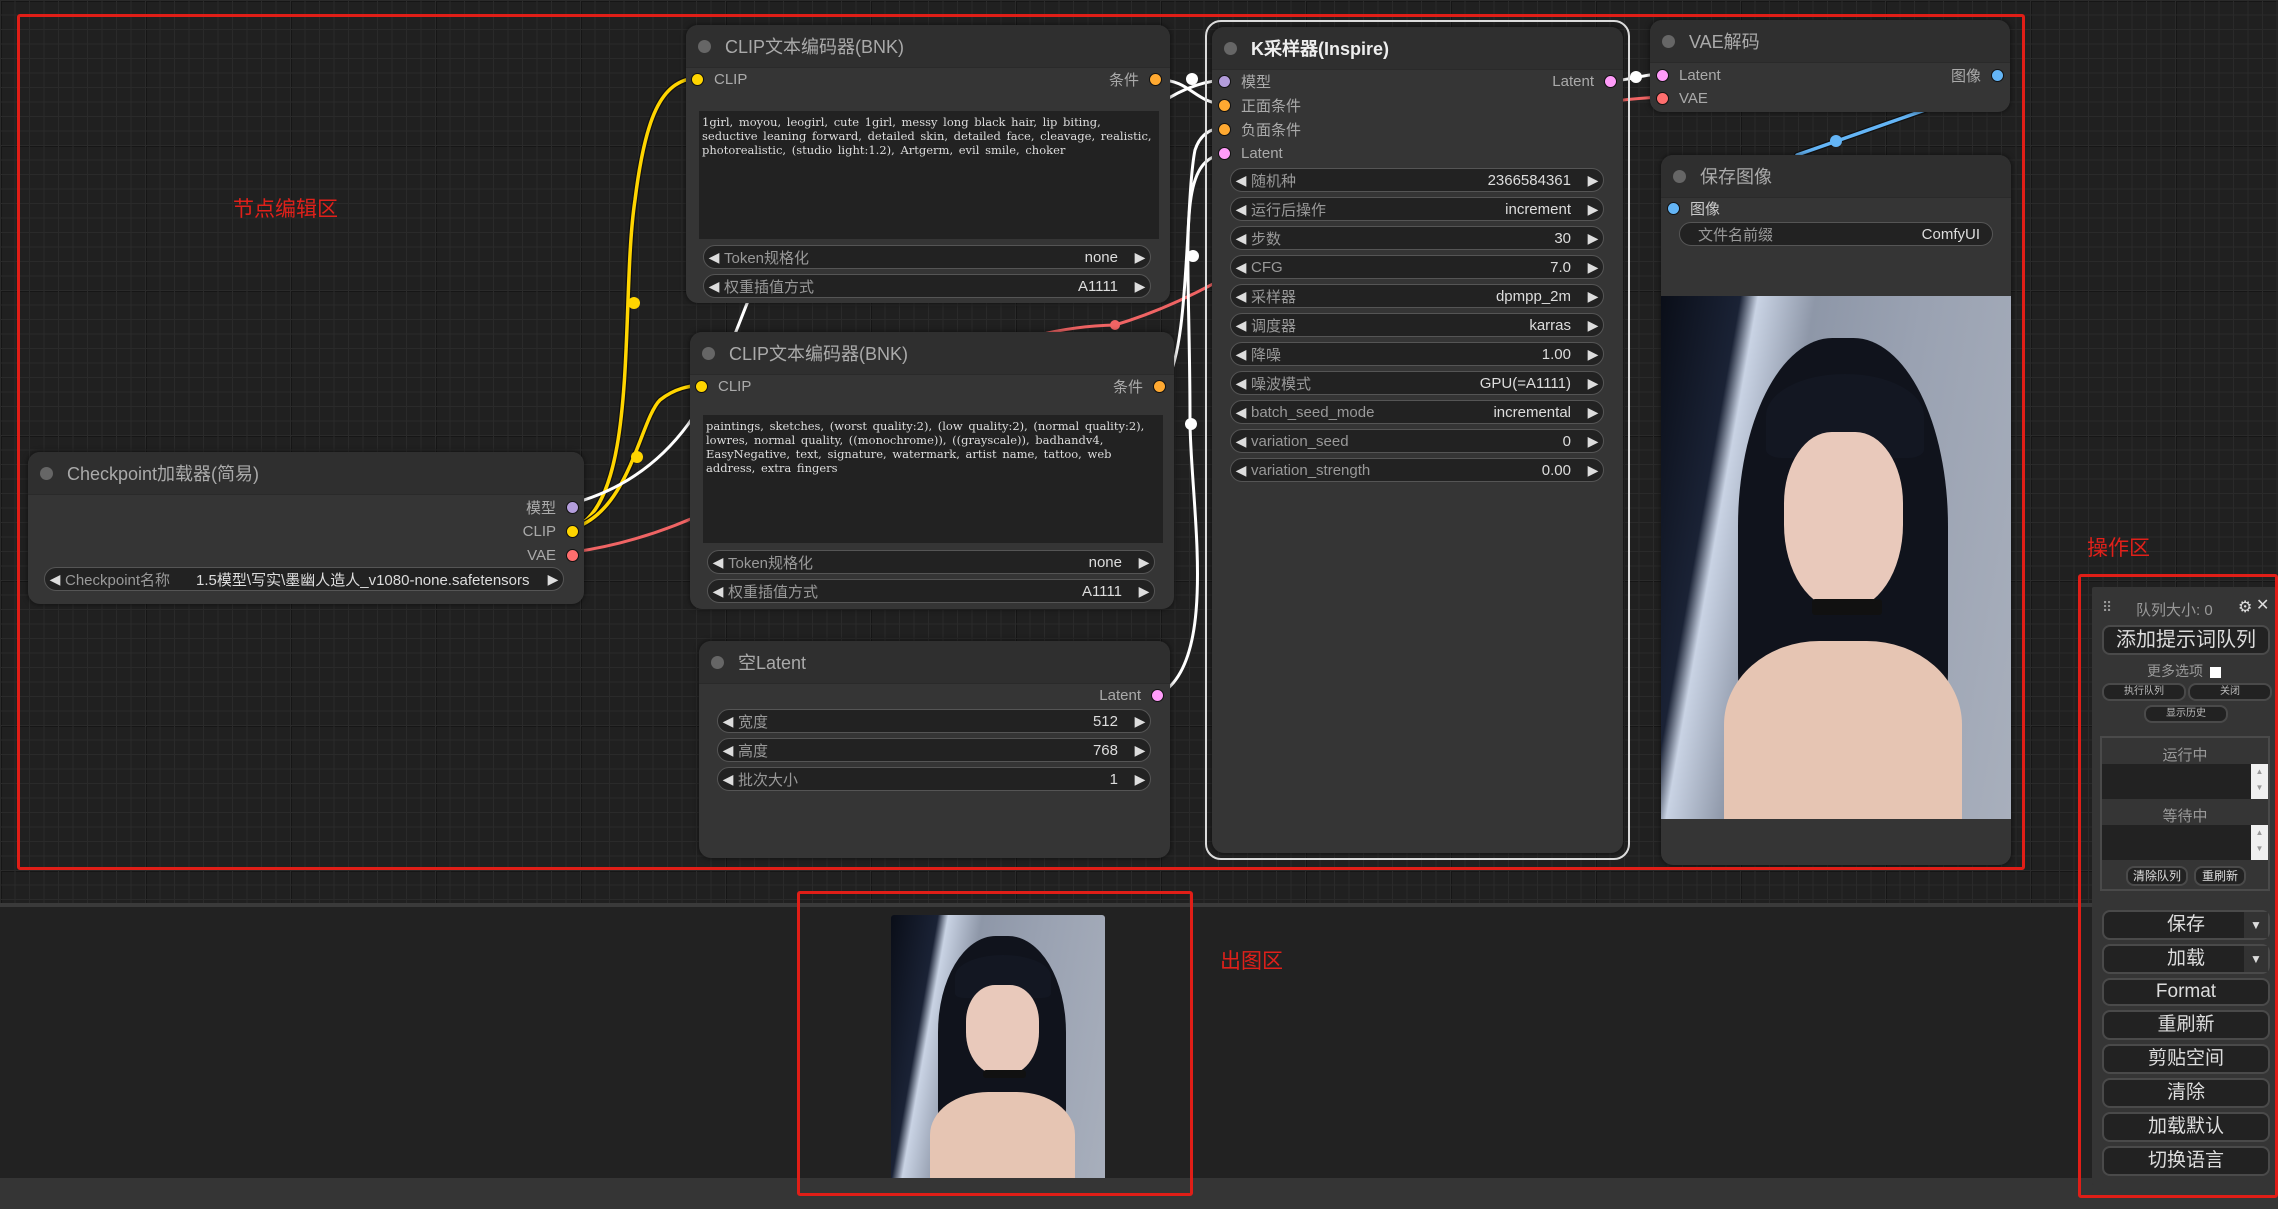  What do you see at coordinates (1417, 354) in the screenshot?
I see `denoise-widget: ◀ 降噪 1.00 ▶` at bounding box center [1417, 354].